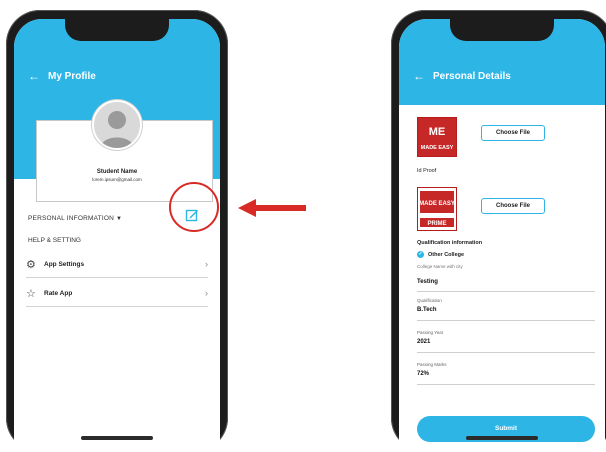 This screenshot has width=606, height=452. What do you see at coordinates (117, 293) in the screenshot?
I see `menu-item-rate-app: ☆ Rate App ›` at bounding box center [117, 293].